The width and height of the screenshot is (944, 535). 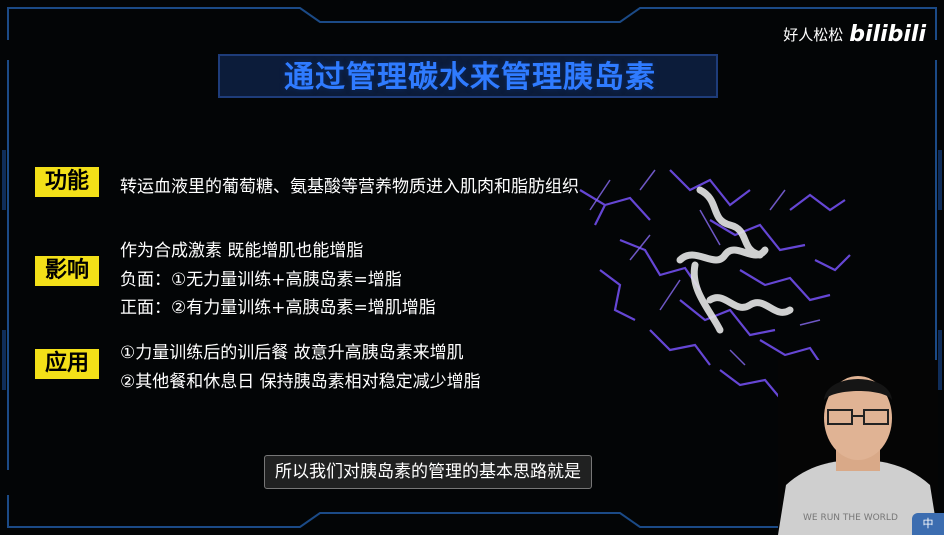 What do you see at coordinates (261, 280) in the screenshot?
I see `impact-line-2: 负面：①无力量训练+高胰岛素=增脂` at bounding box center [261, 280].